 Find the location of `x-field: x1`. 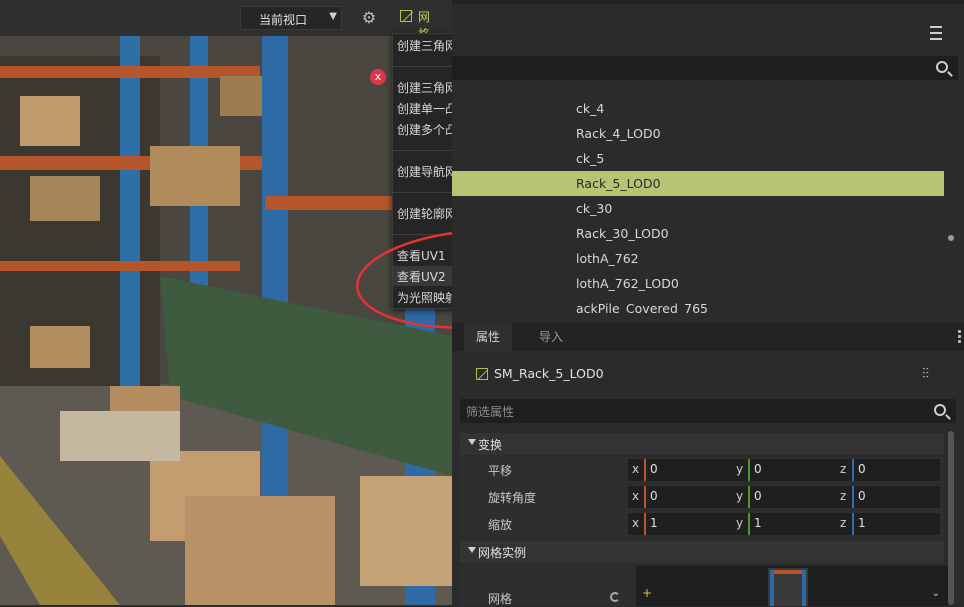

x-field: x1 is located at coordinates (680, 524).